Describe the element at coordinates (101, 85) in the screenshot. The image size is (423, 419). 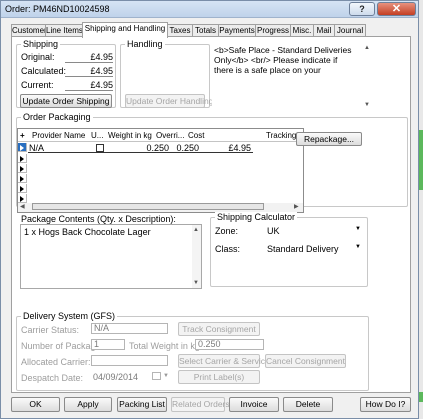
I see `current-value: £4.95` at that location.